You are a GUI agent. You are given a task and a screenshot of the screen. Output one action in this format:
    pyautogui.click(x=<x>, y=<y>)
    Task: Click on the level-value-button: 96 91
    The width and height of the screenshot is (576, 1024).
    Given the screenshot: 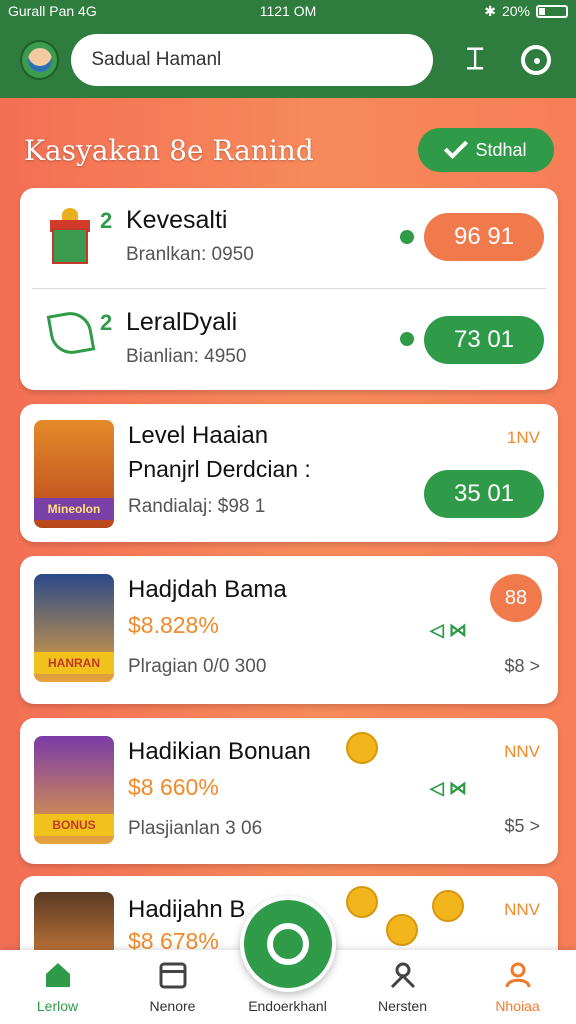 What is the action you would take?
    pyautogui.click(x=484, y=237)
    